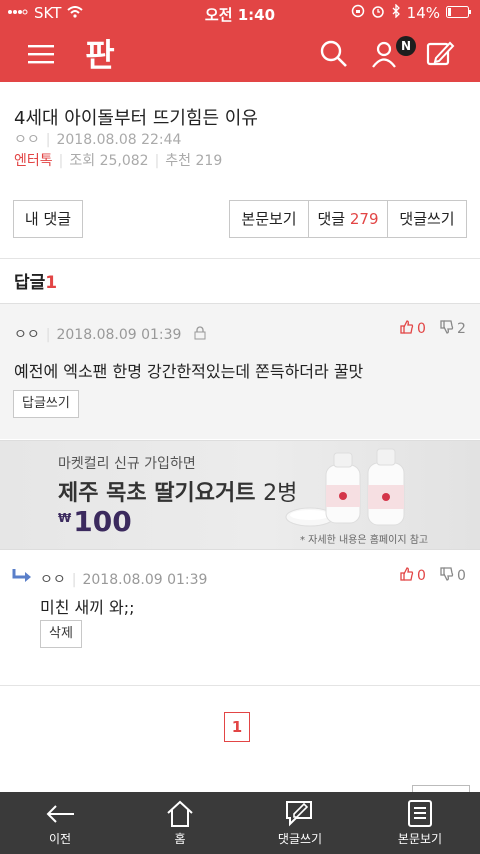 Image resolution: width=480 pixels, height=854 pixels. I want to click on ad-price-value: 100, so click(102, 521).